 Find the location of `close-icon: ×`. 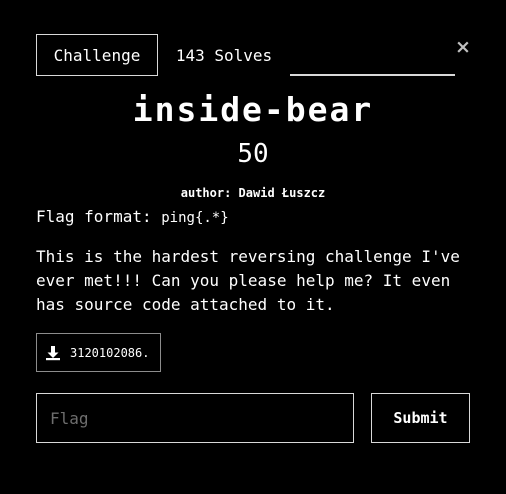

close-icon: × is located at coordinates (463, 47).